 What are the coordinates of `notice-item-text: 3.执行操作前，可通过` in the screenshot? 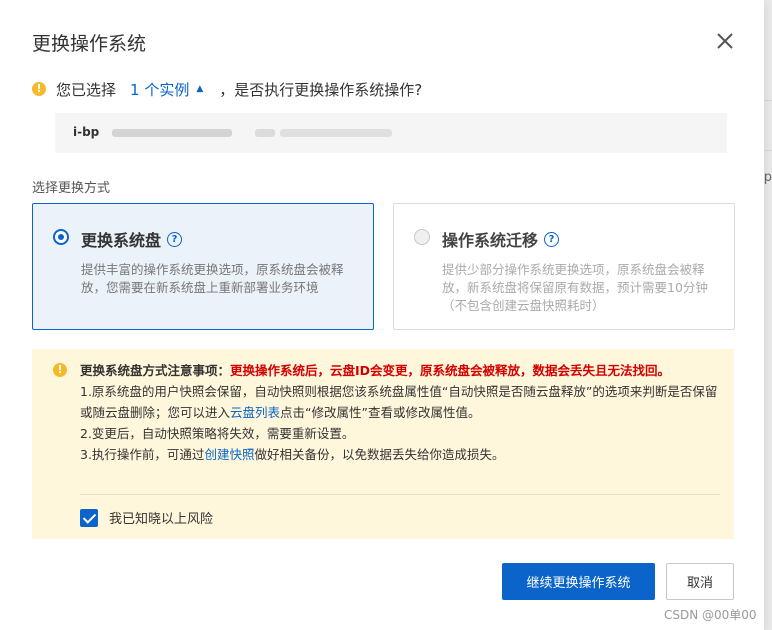 It's located at (142, 454).